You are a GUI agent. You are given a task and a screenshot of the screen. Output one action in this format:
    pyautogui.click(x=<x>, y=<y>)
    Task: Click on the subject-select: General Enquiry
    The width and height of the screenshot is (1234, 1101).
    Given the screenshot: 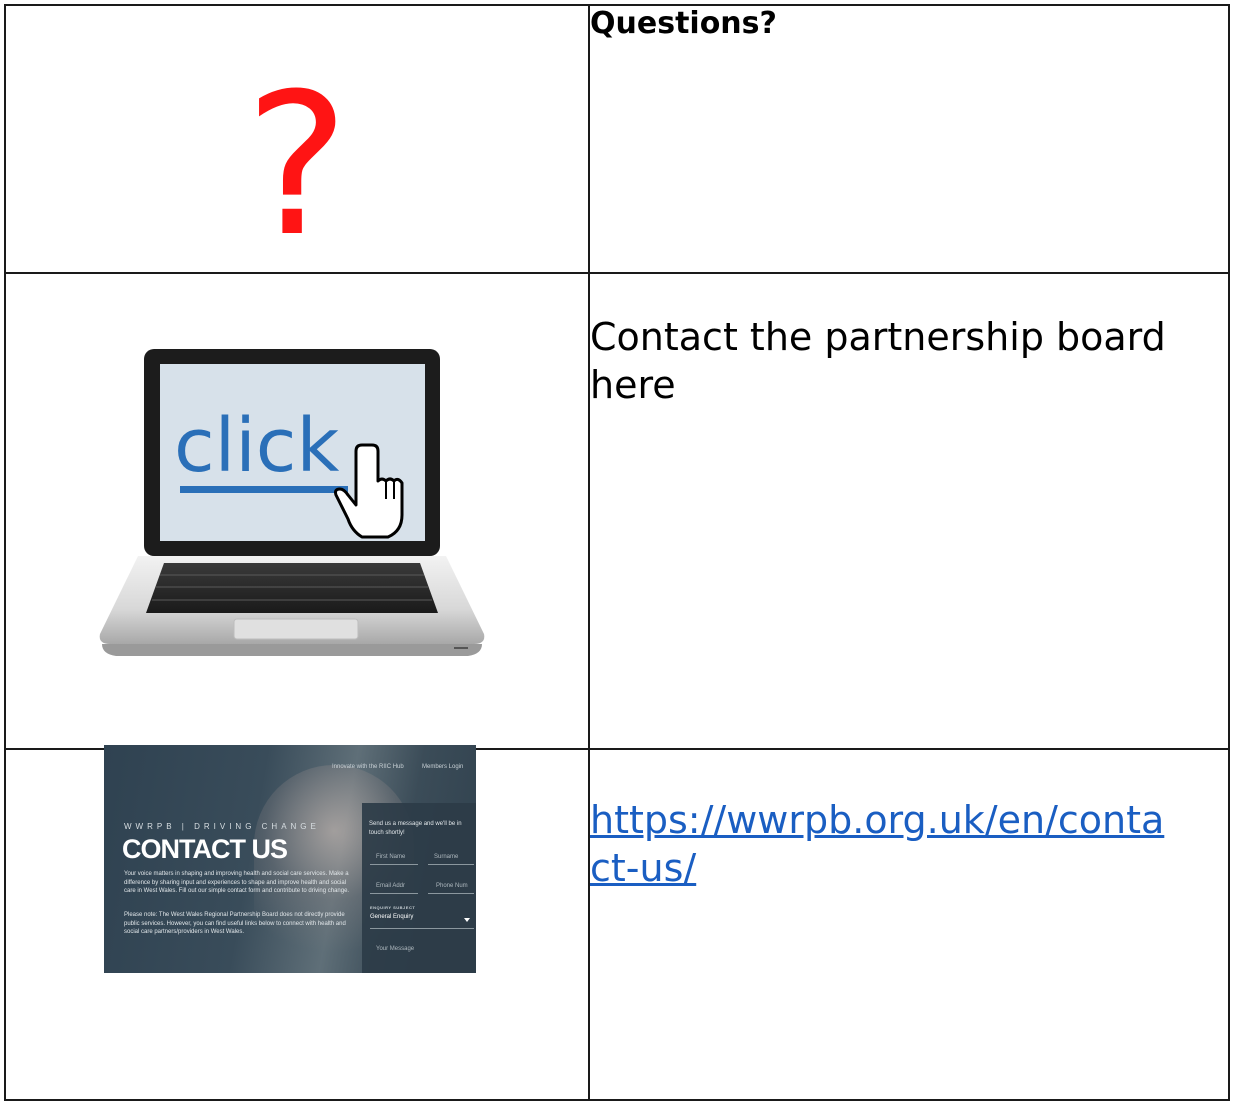 What is the action you would take?
    pyautogui.click(x=422, y=920)
    